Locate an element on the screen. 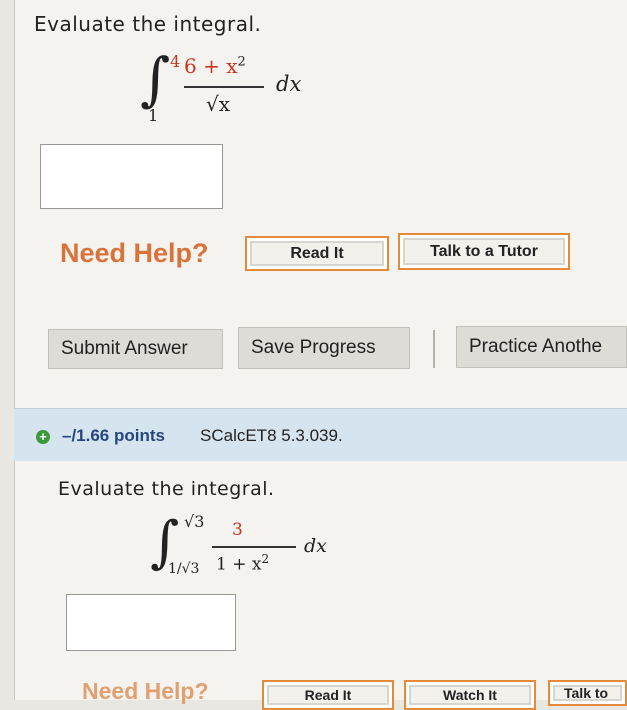  read-it-button-2: Read It is located at coordinates (328, 695).